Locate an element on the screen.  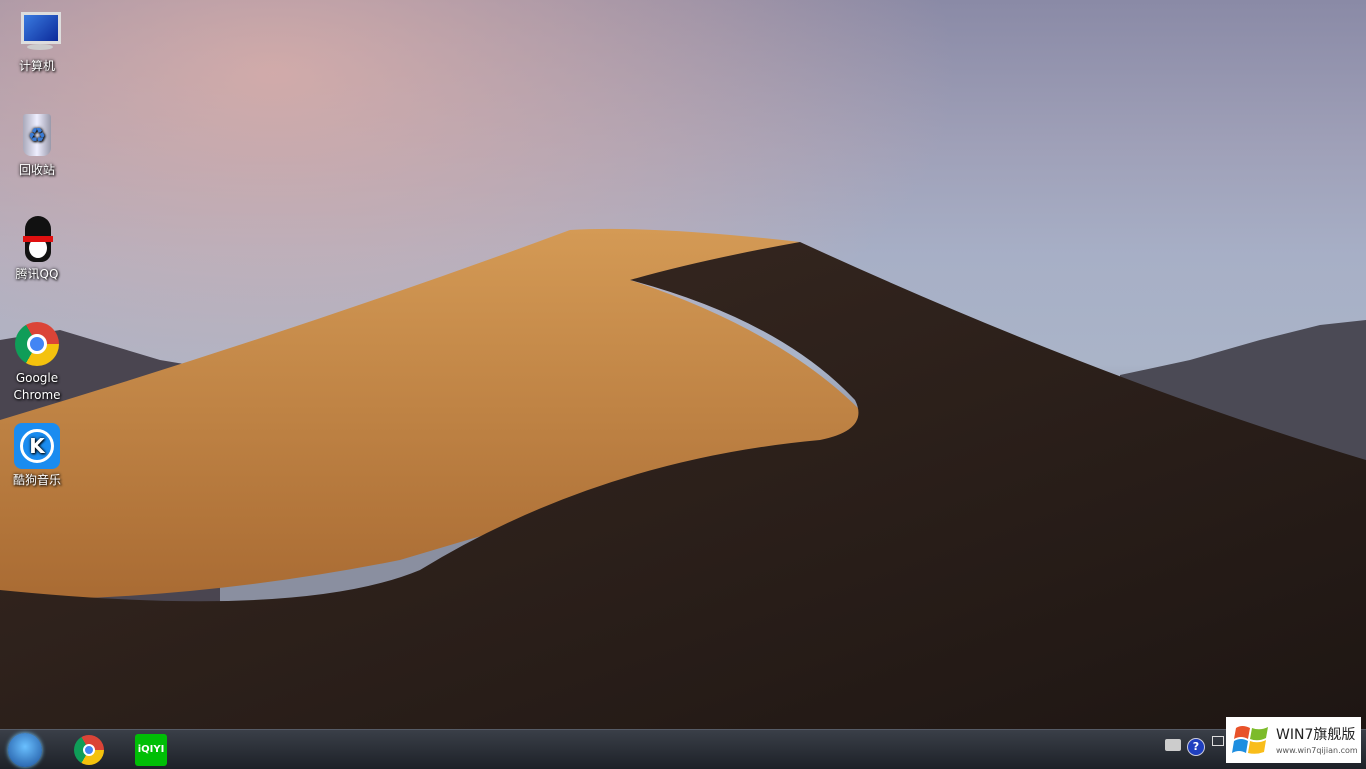
help-icon: ? is located at coordinates (1196, 747).